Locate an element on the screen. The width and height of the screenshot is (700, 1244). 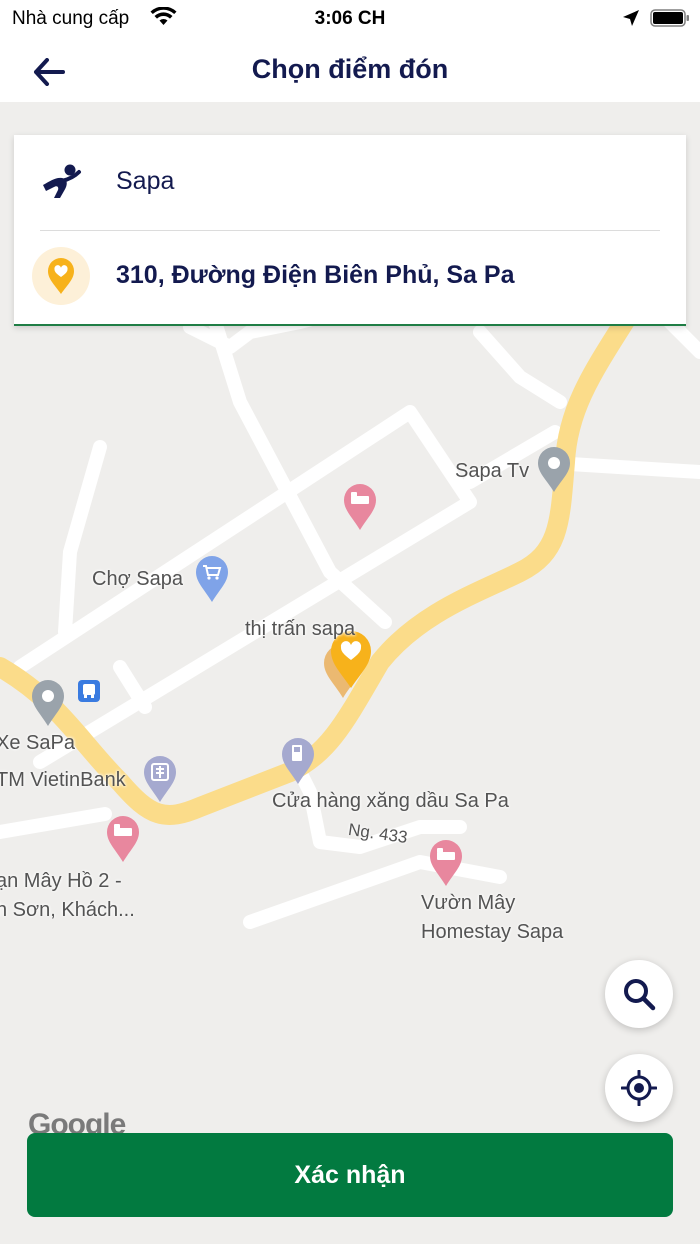
battery-icon is located at coordinates (669, 18).